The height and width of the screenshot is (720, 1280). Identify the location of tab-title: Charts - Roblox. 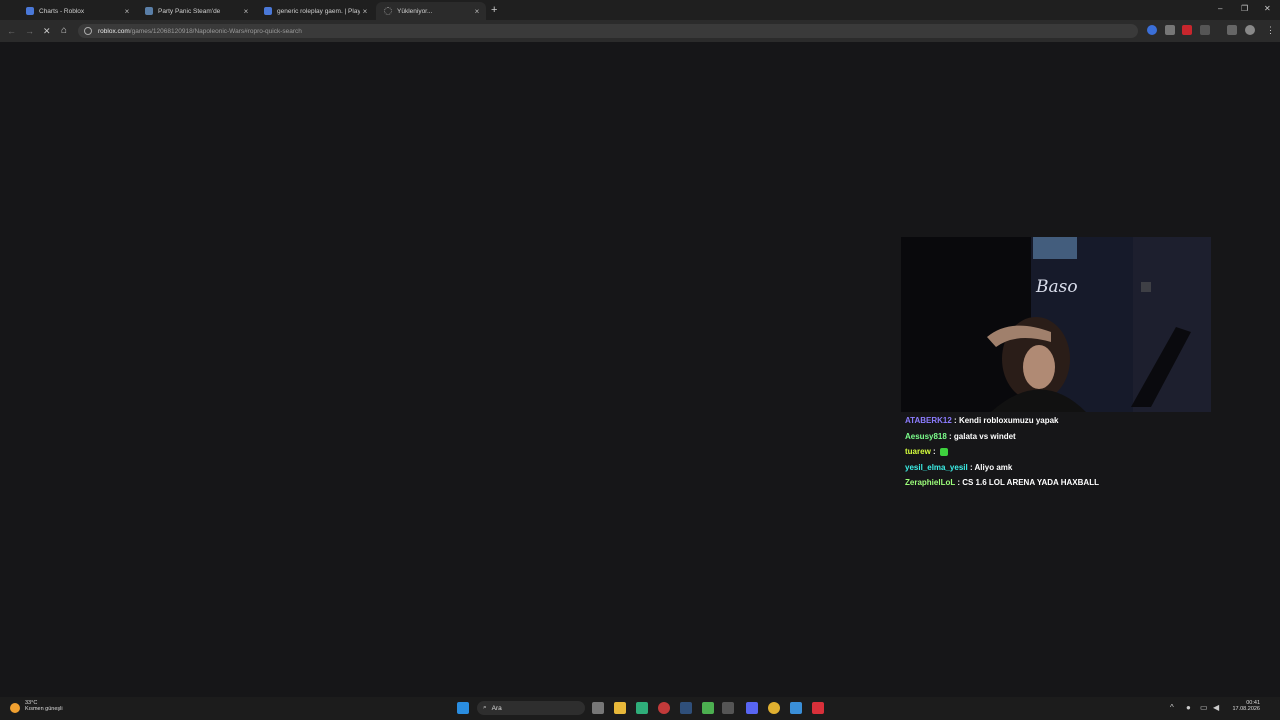
(62, 11).